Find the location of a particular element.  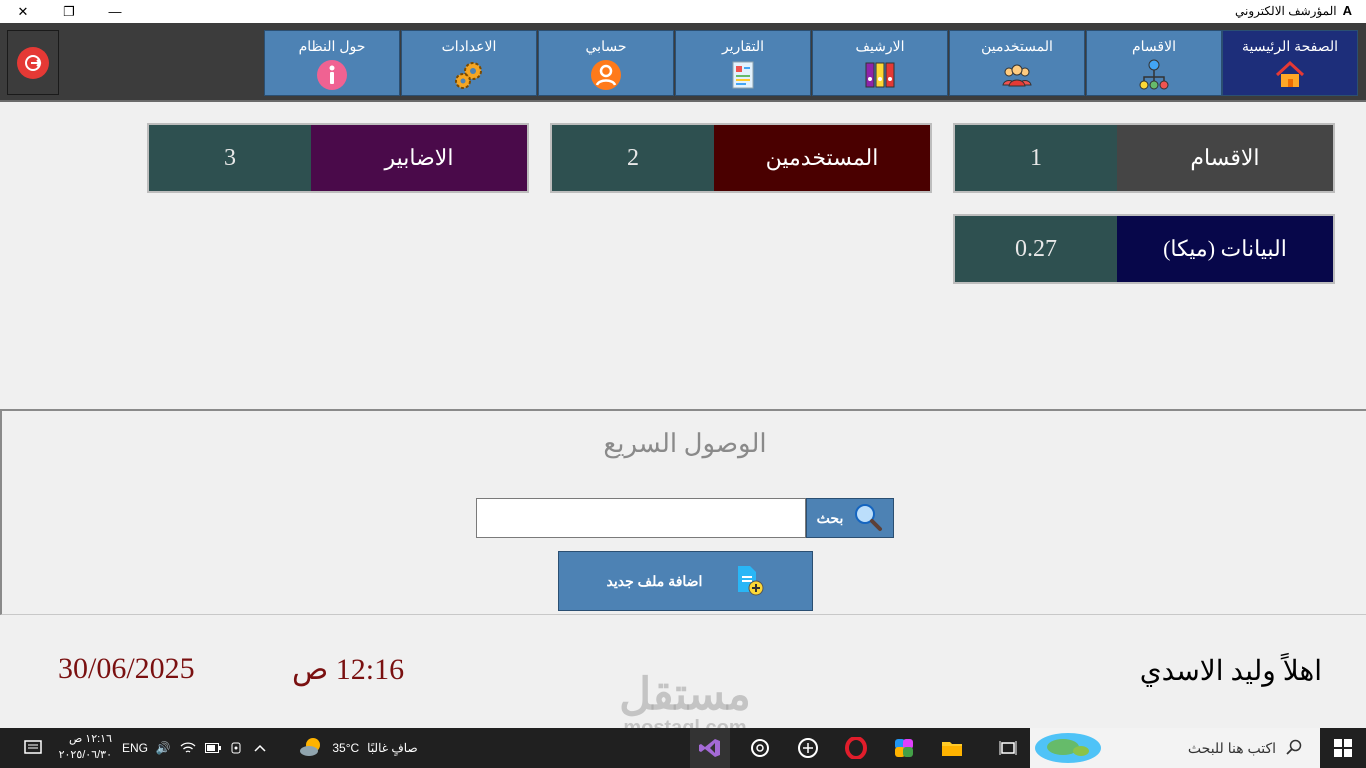

clock-date: ٢٠٢٥/٠٦/٣٠ is located at coordinates (85, 755).